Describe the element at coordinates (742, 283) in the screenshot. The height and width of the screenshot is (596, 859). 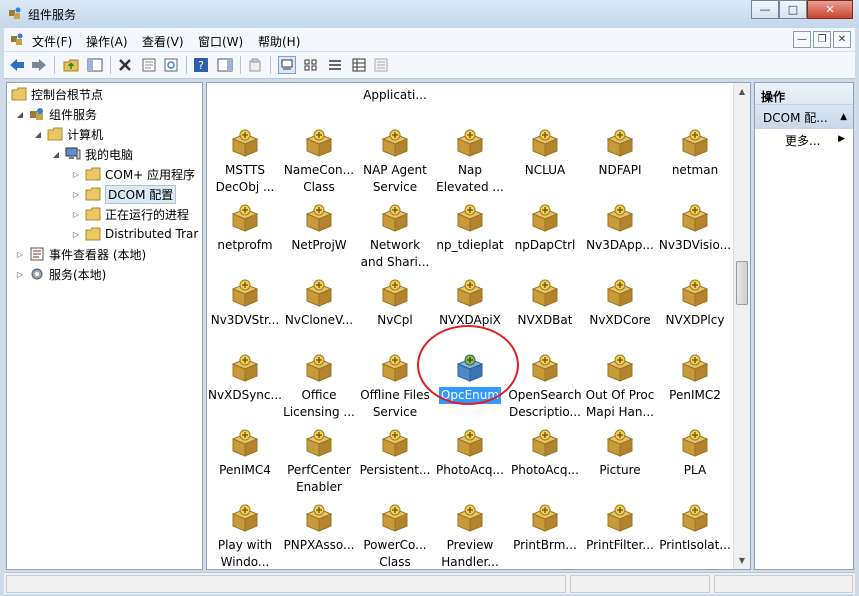
I see `scroll-thumb` at that location.